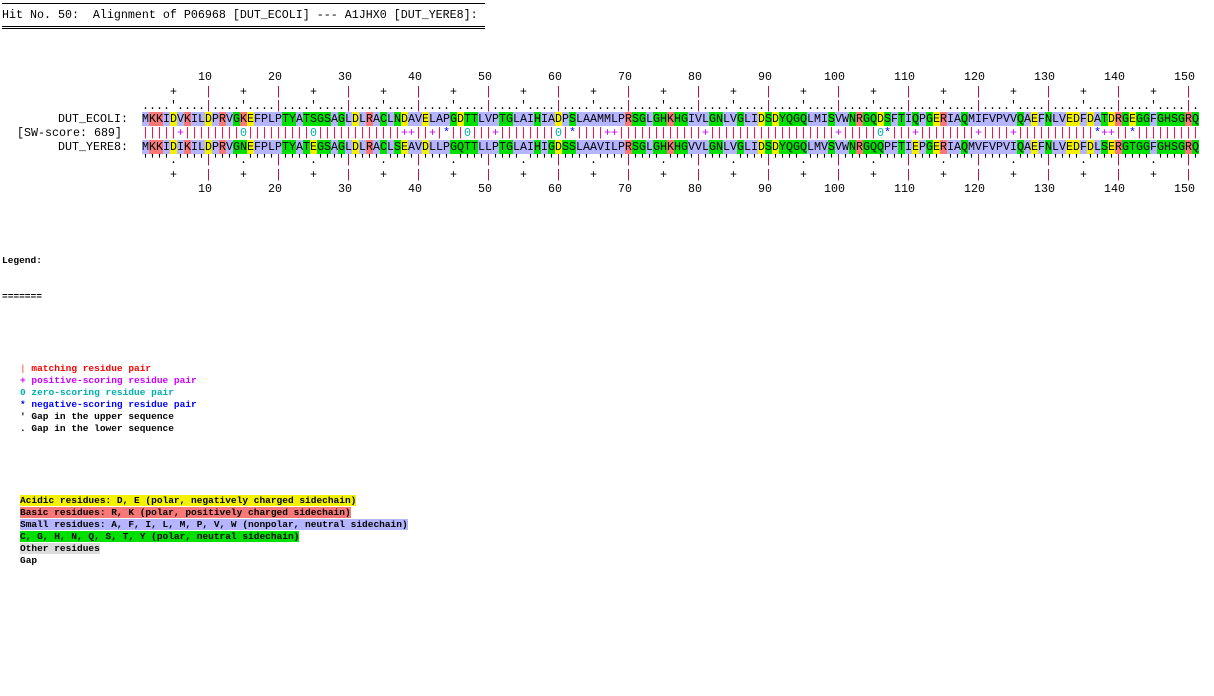  What do you see at coordinates (768, 119) in the screenshot?
I see `residue: S` at bounding box center [768, 119].